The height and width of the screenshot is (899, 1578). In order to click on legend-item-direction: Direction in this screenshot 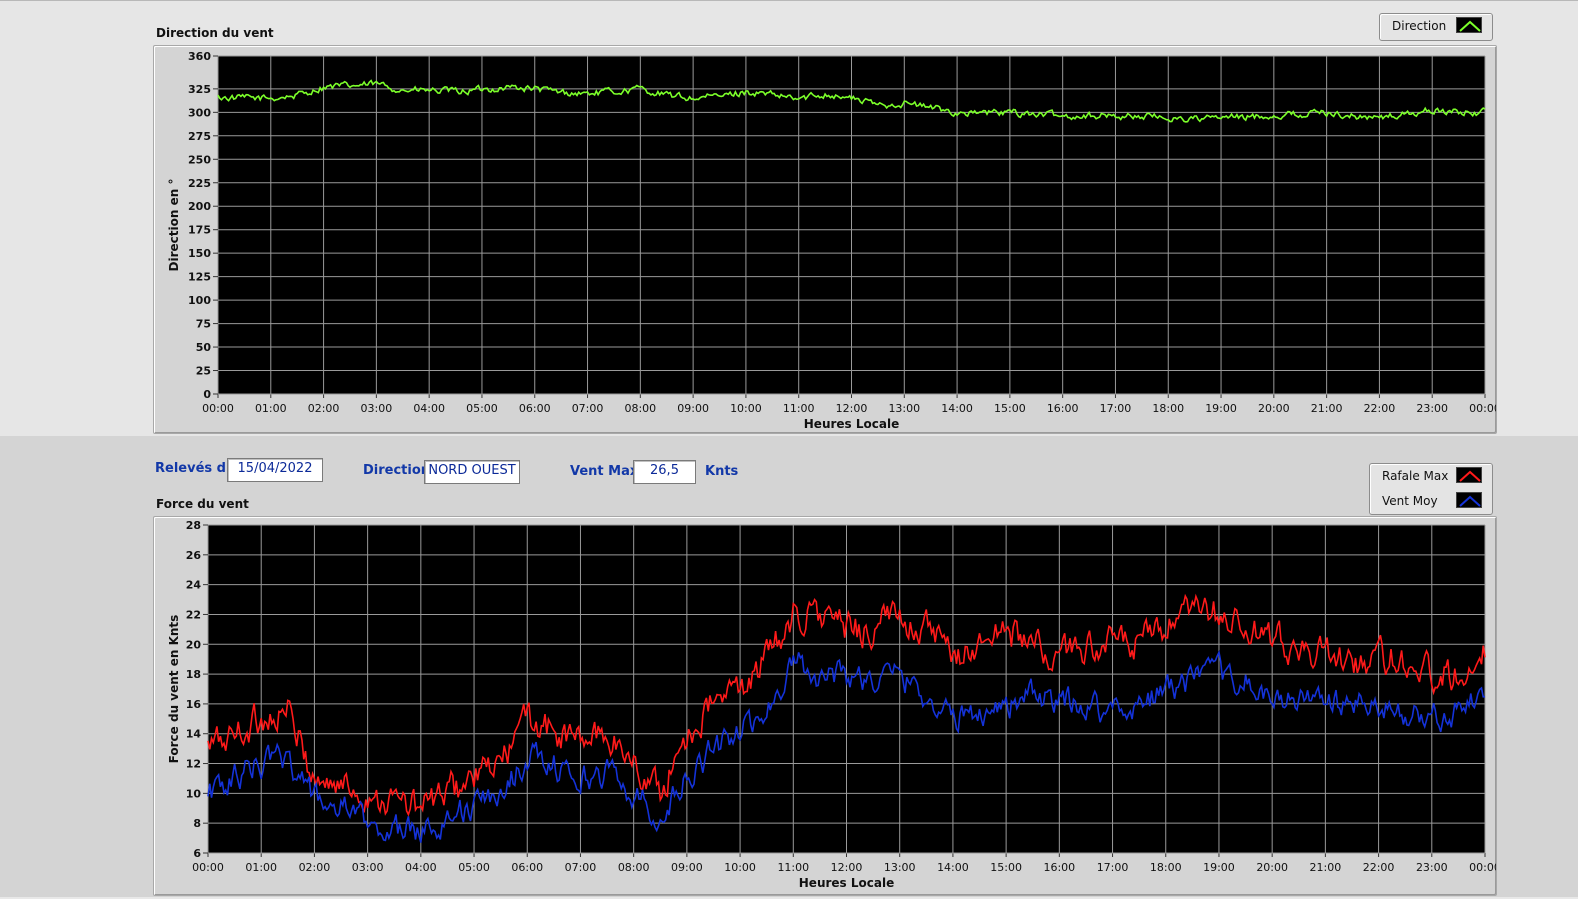, I will do `click(1436, 26)`.